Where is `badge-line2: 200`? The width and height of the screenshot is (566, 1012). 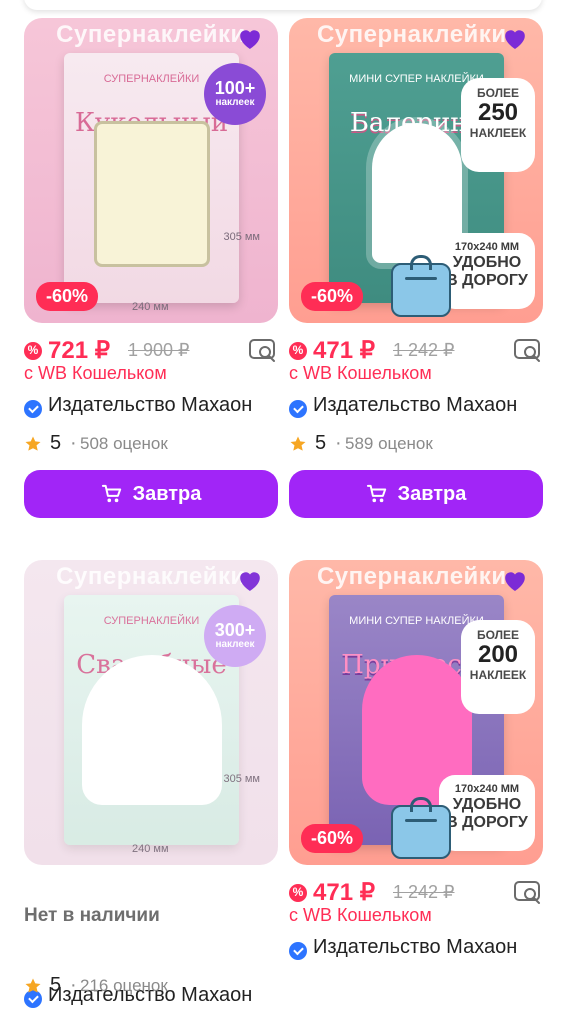 badge-line2: 200 is located at coordinates (498, 654).